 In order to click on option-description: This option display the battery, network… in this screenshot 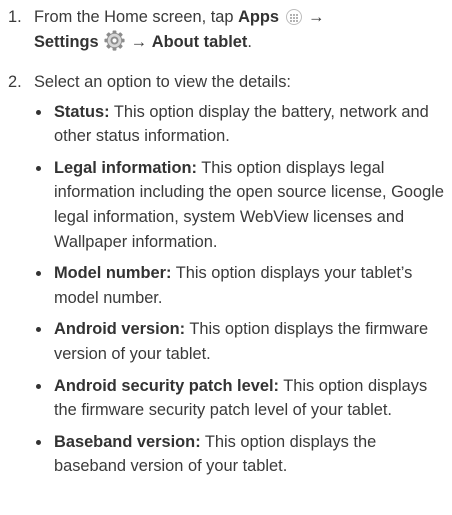, I will do `click(241, 124)`.